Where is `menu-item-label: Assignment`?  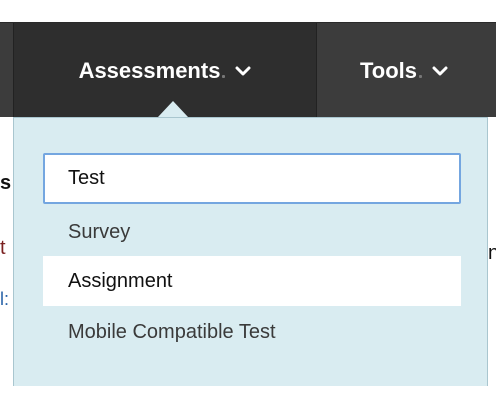
menu-item-label: Assignment is located at coordinates (120, 280).